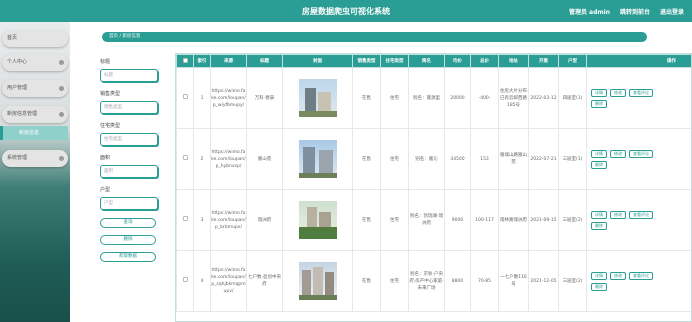  Describe the element at coordinates (35, 62) in the screenshot. I see `sidebar-item-profile: 个人中心` at that location.